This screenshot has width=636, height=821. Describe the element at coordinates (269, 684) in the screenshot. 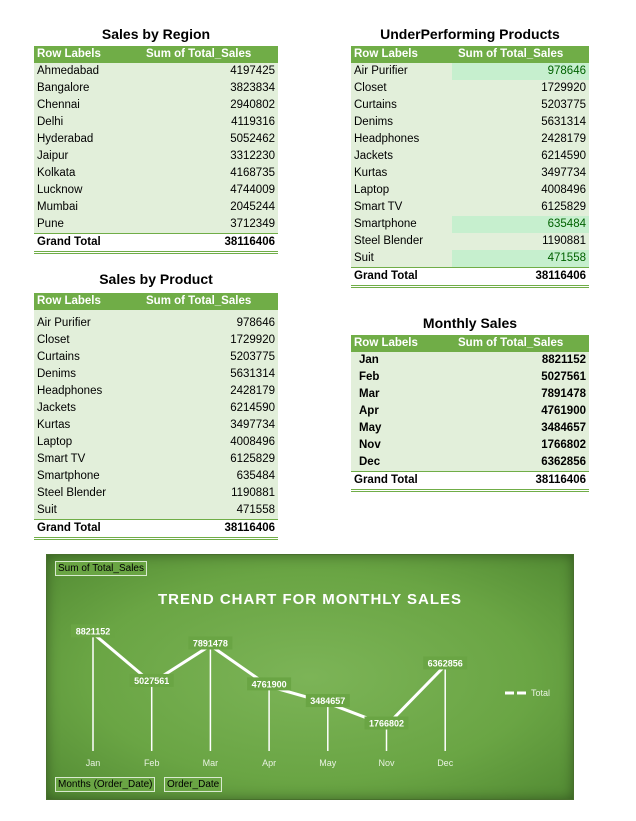

I see `data-label-apr: 4761900` at that location.